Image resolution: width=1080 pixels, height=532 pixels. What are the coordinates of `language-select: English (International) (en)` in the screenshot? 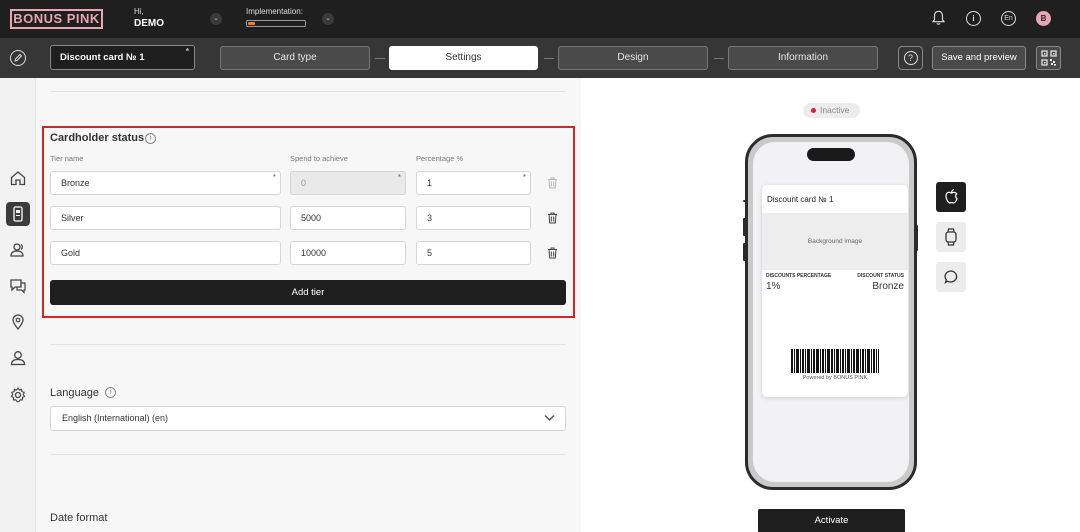 It's located at (308, 418).